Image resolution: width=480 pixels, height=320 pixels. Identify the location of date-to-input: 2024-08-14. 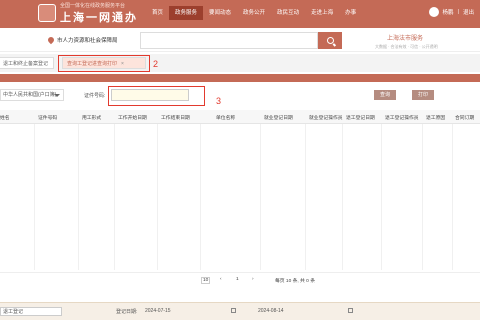
(271, 311).